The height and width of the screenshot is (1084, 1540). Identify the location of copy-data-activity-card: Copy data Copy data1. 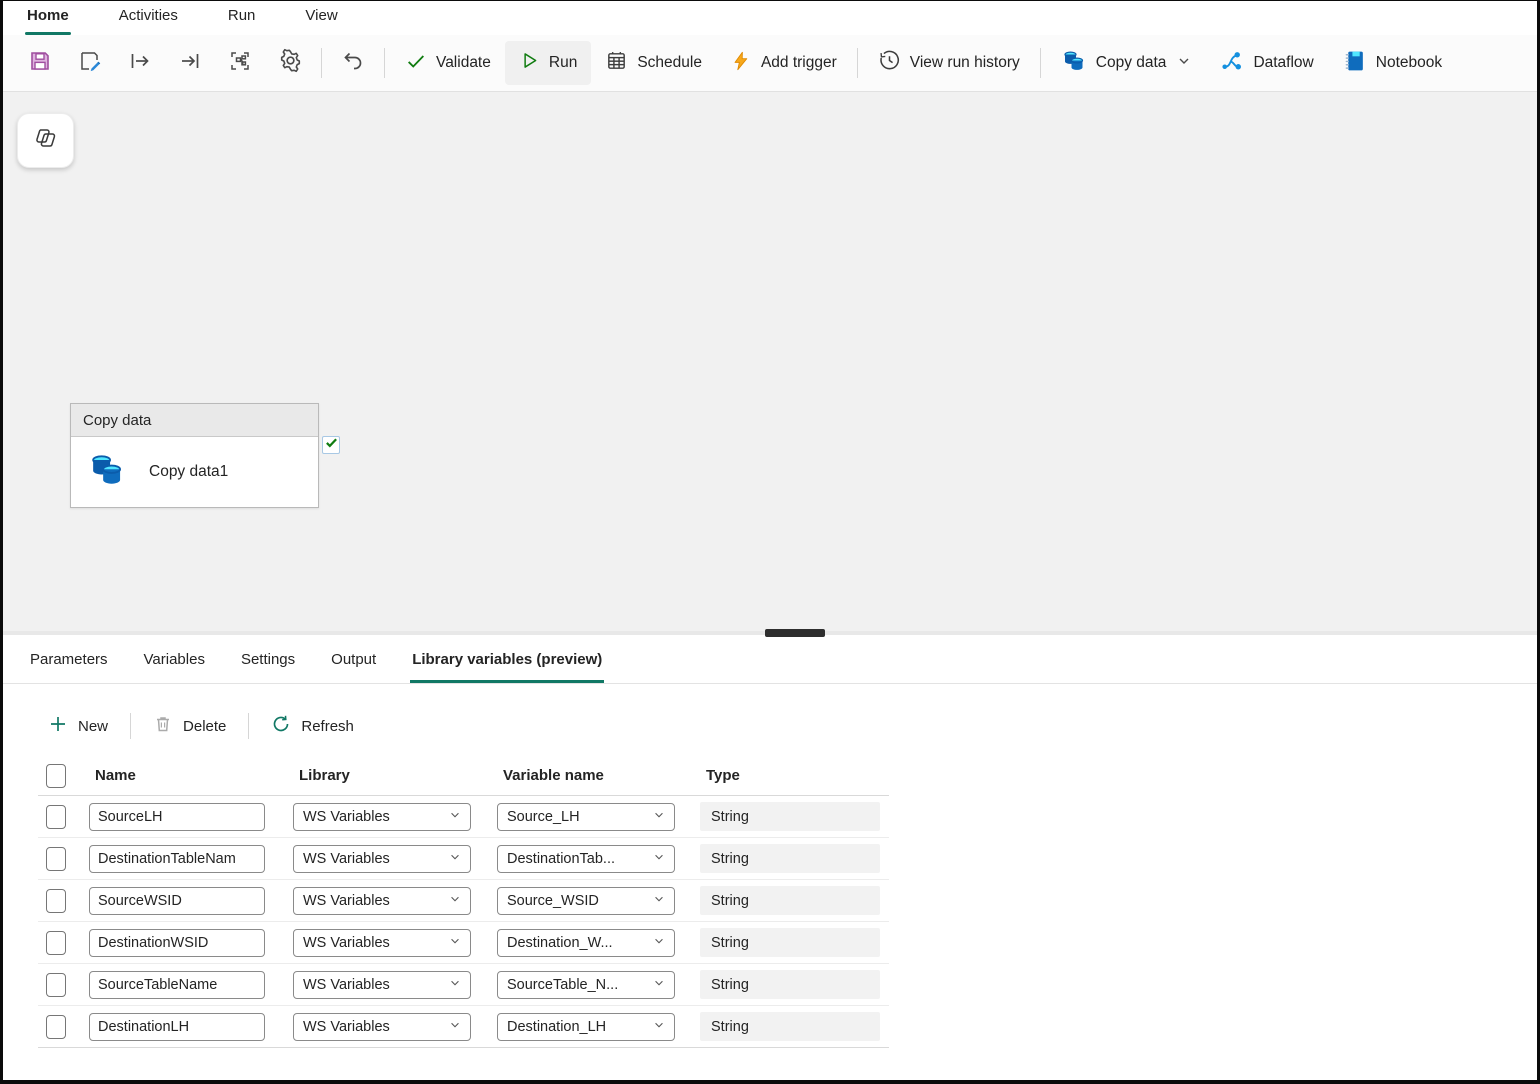
(194, 455).